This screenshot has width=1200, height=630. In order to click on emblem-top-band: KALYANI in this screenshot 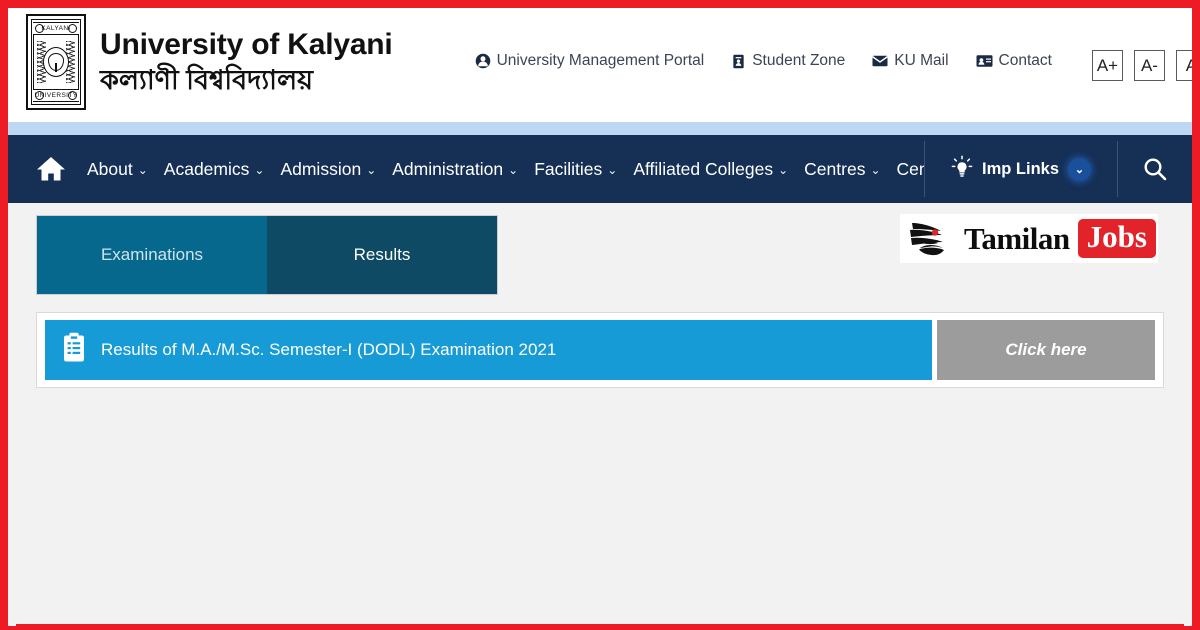, I will do `click(56, 28)`.